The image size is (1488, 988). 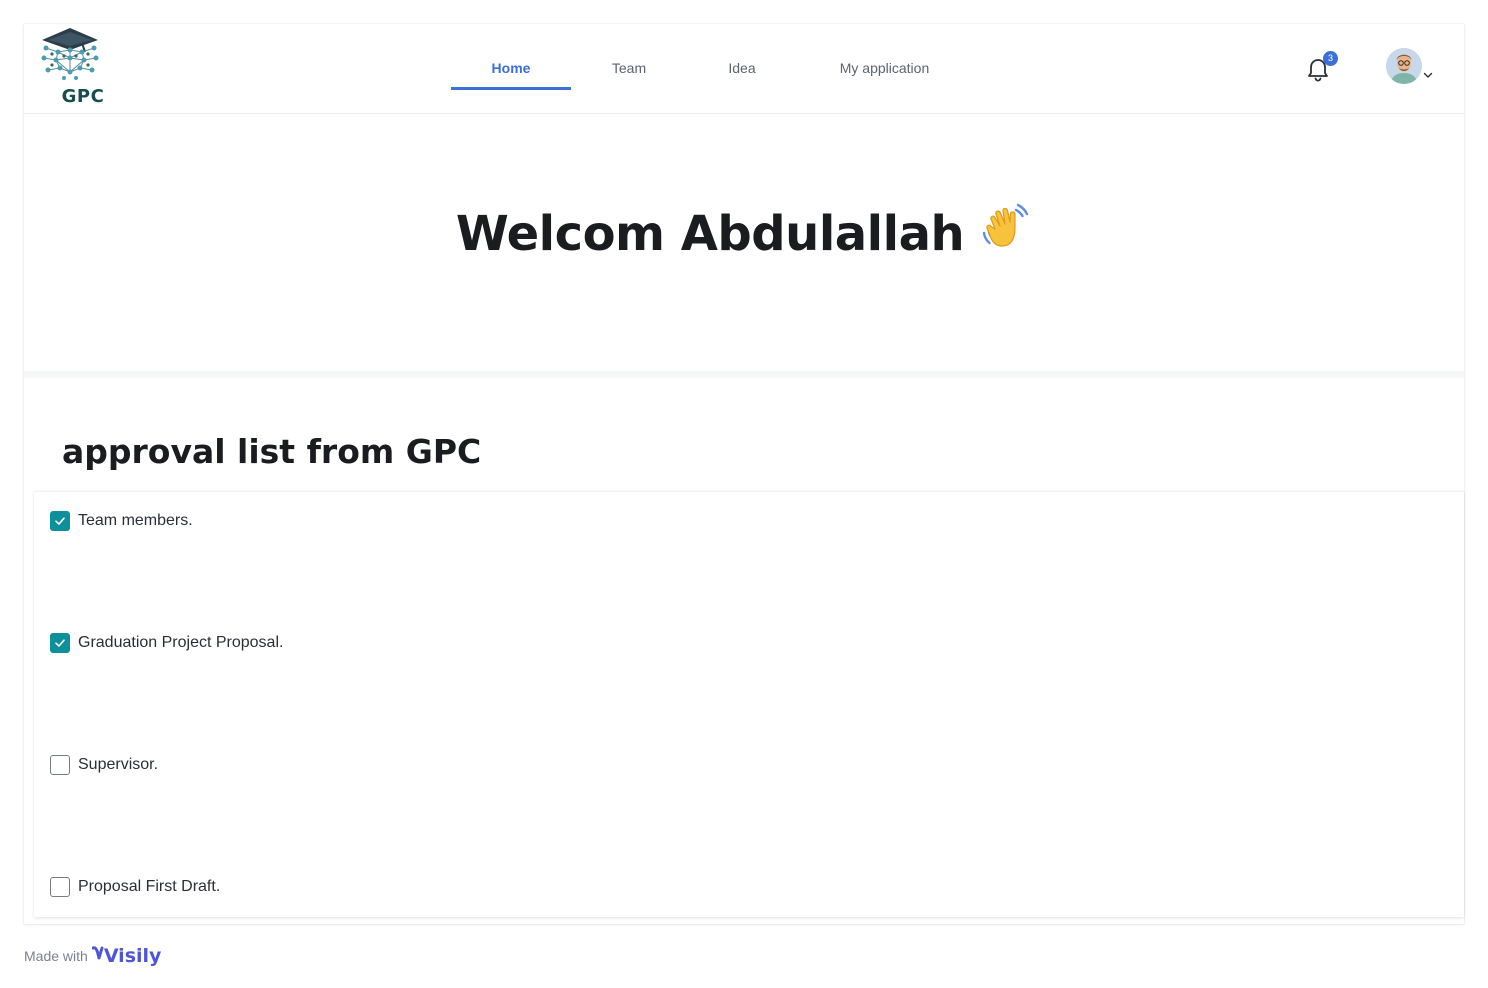 What do you see at coordinates (135, 520) in the screenshot?
I see `checklist-label: Team members.` at bounding box center [135, 520].